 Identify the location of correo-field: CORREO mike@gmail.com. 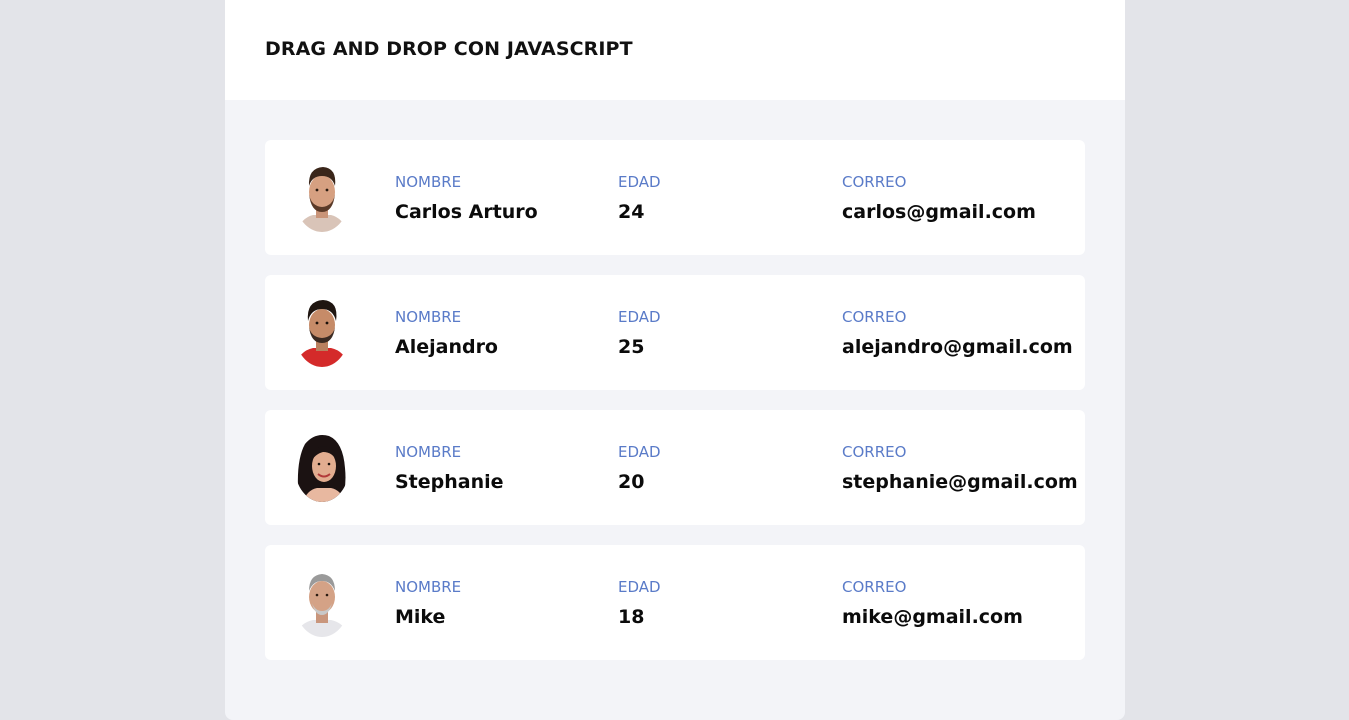
(932, 603).